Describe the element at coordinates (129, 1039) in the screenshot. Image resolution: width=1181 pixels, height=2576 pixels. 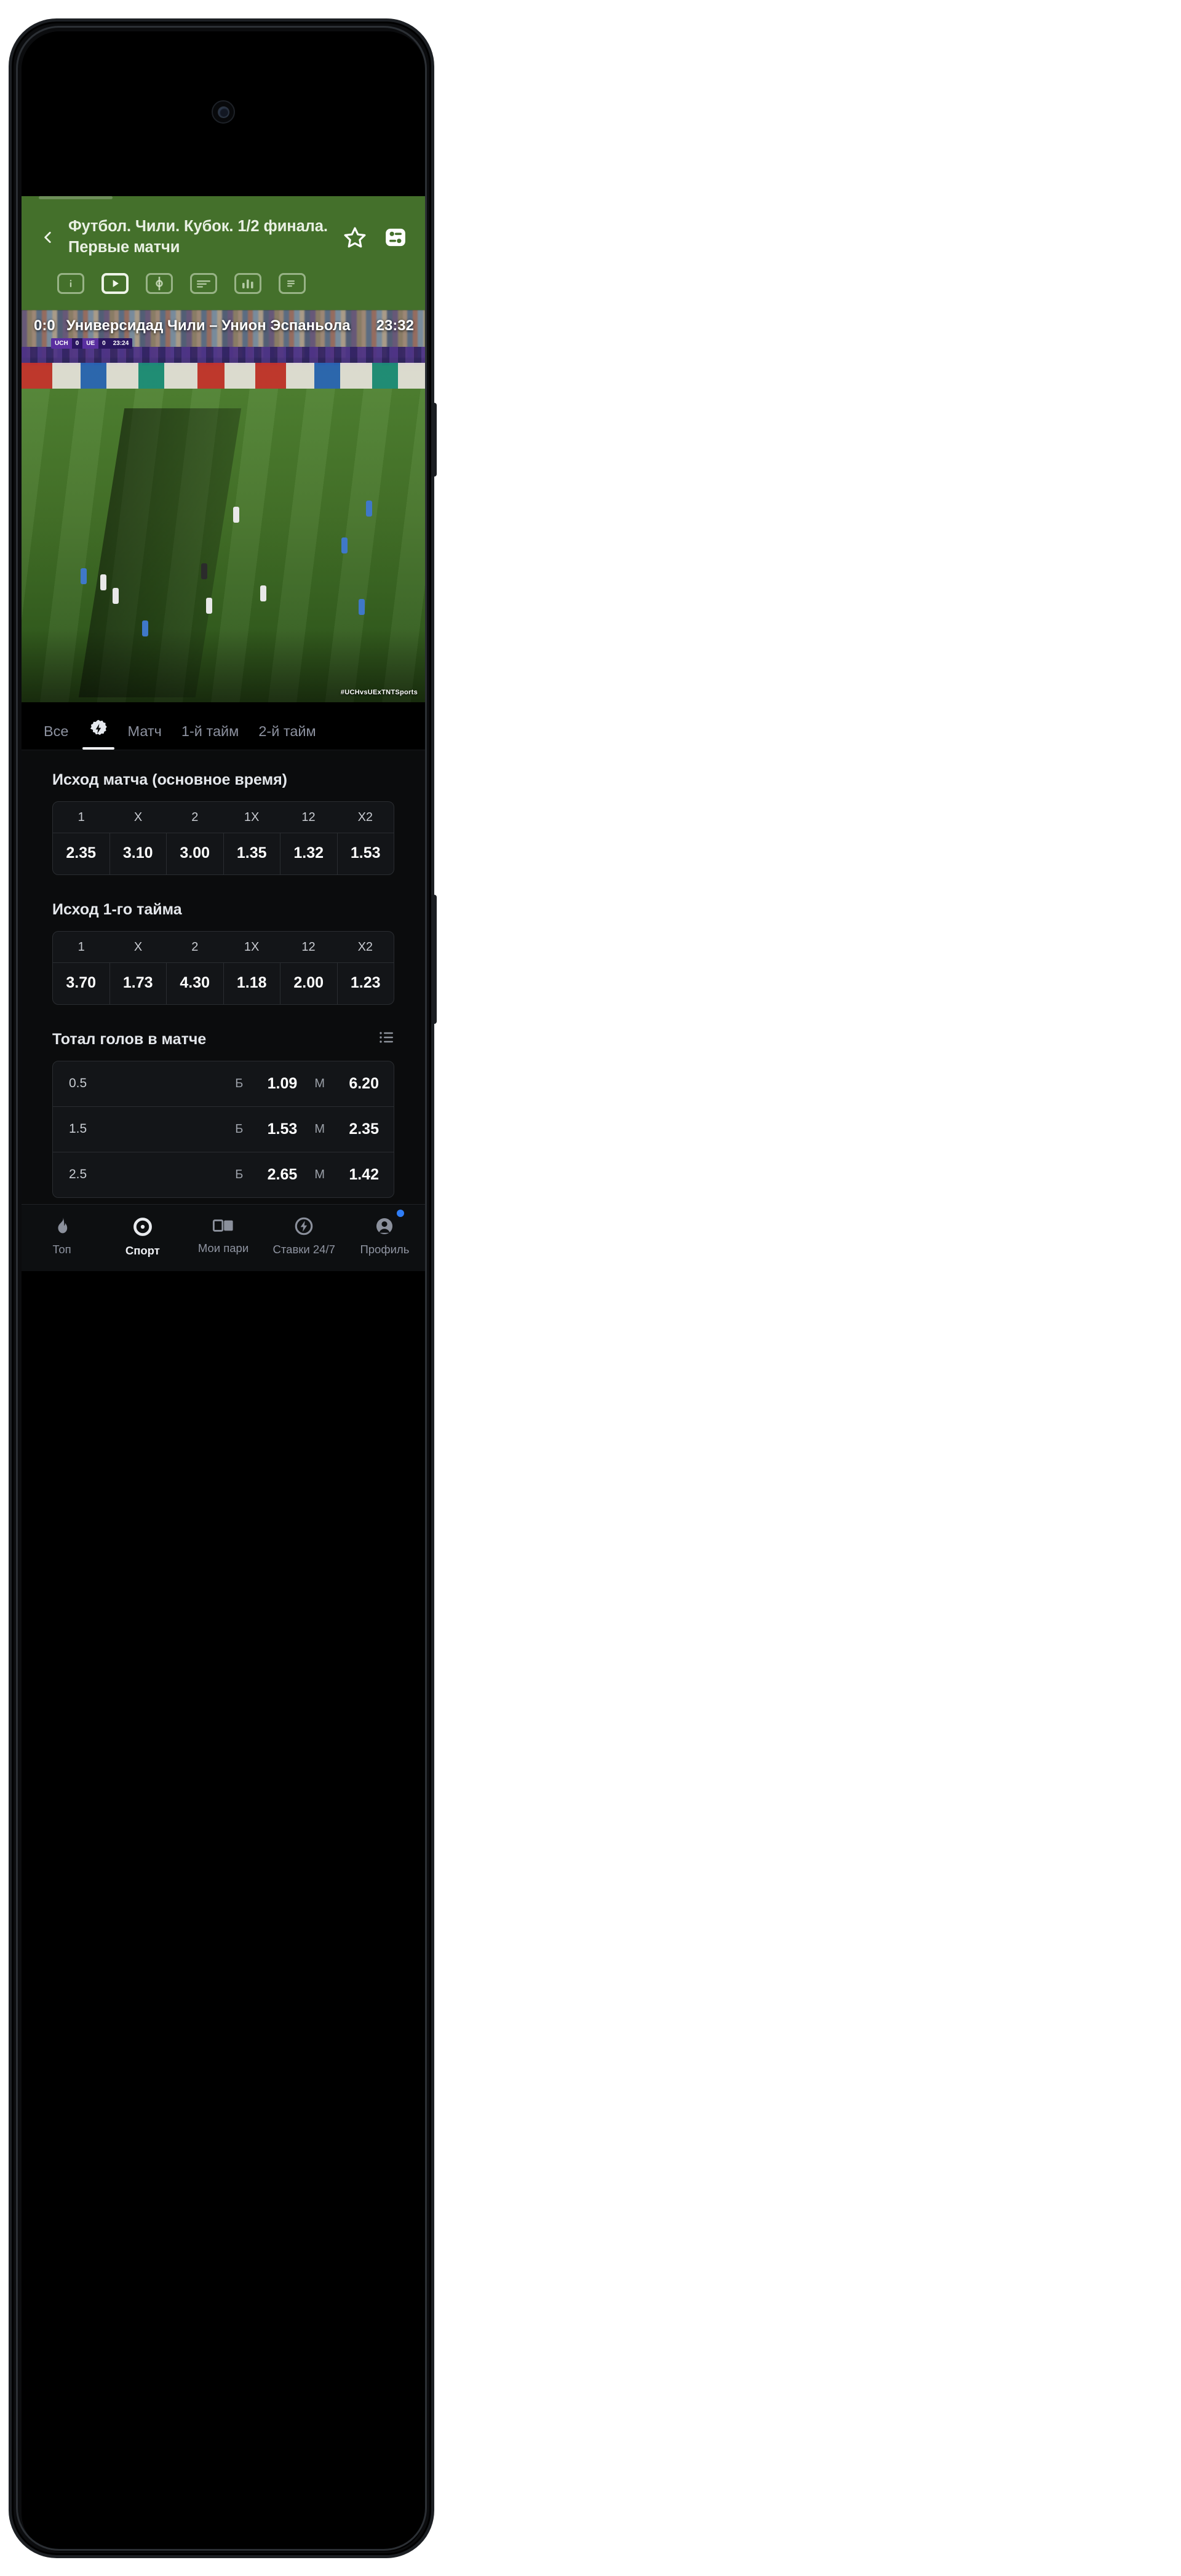
I see `market-title-text: Тотал голов в матче` at that location.